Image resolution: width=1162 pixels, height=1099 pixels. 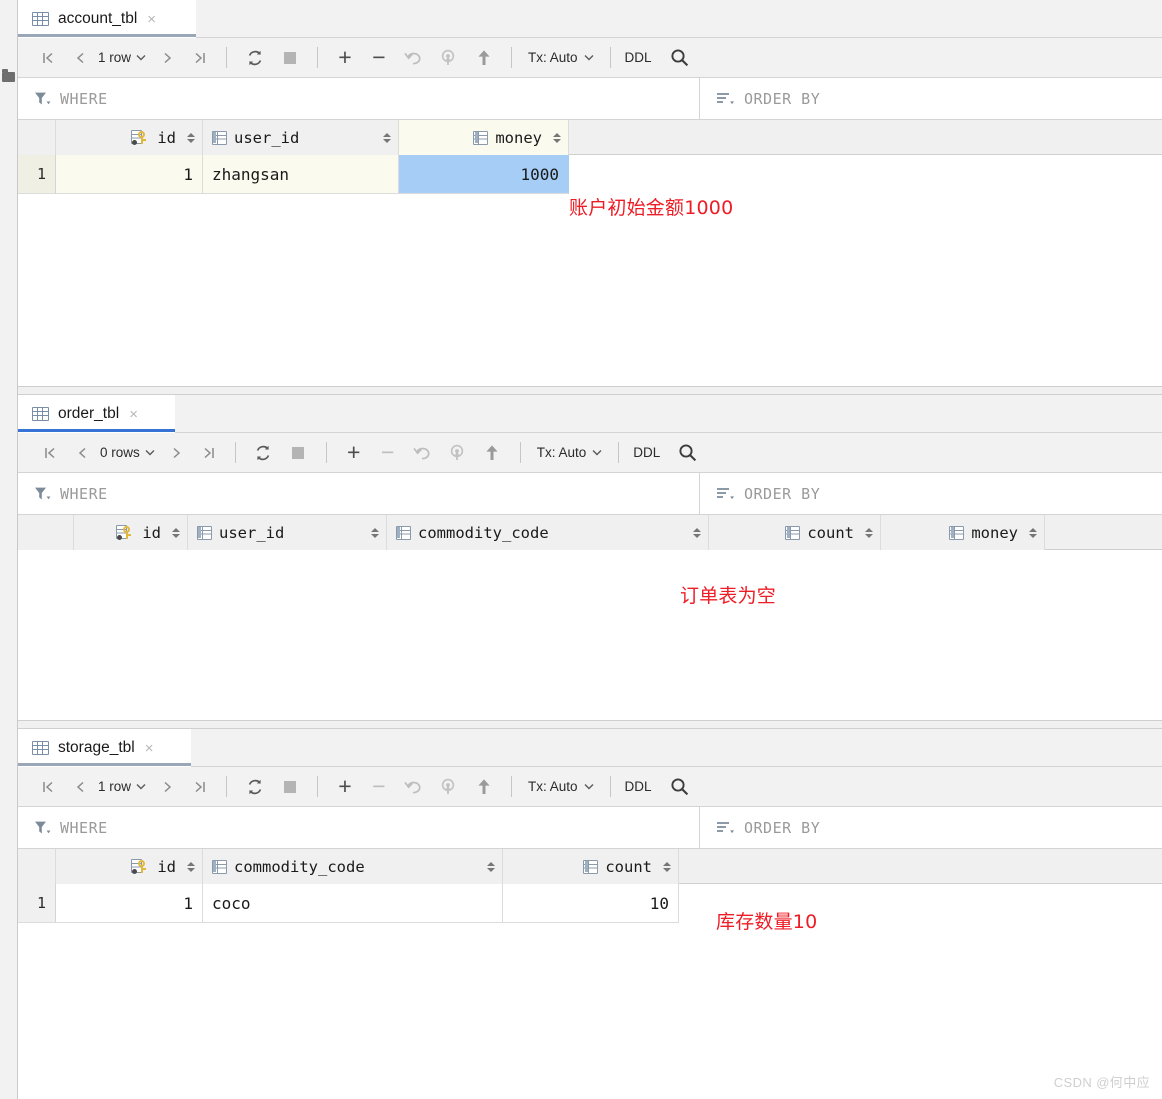 I want to click on row-count-selector: 0 rows, so click(x=129, y=453).